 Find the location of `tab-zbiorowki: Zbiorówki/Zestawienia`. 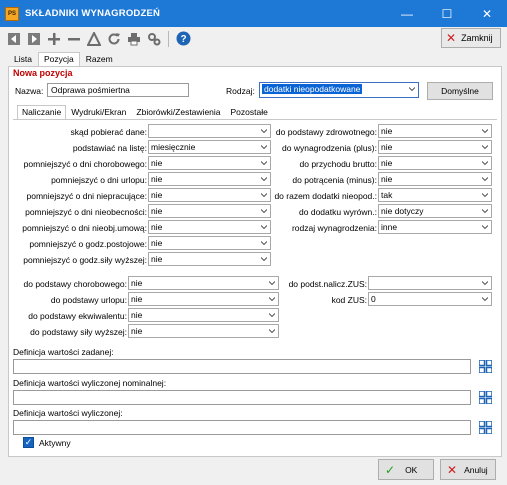

tab-zbiorowki: Zbiorówki/Zestawienia is located at coordinates (178, 112).